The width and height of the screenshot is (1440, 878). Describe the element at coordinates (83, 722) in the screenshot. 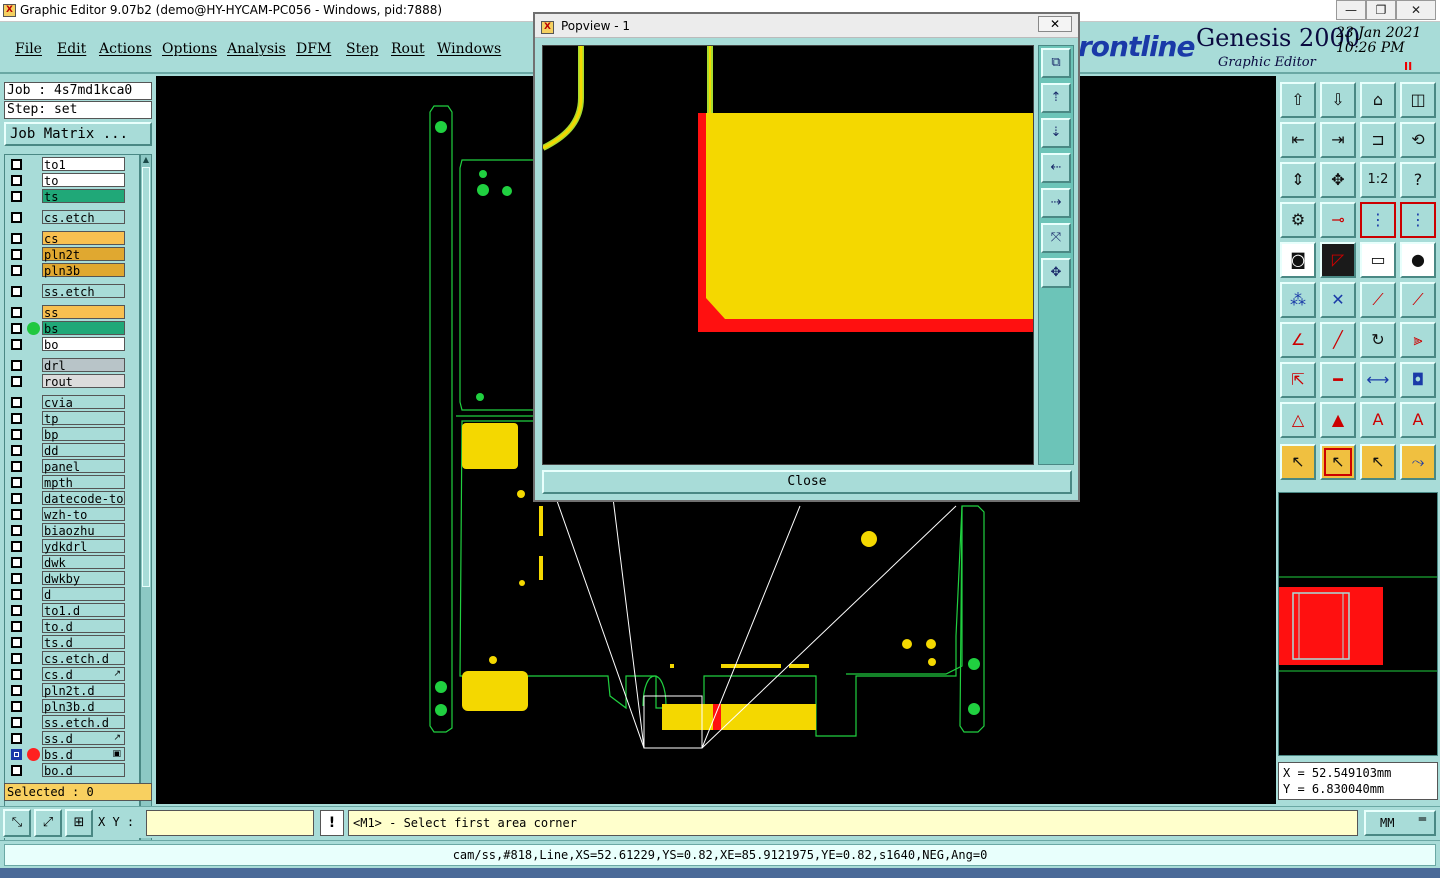

I see `layer-name: ss.etch.d` at that location.